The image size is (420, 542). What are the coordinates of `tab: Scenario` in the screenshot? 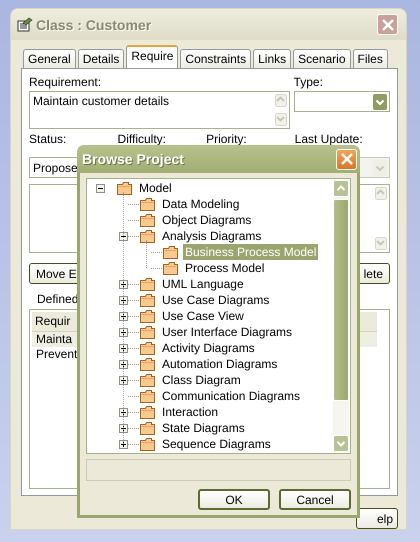 It's located at (322, 58).